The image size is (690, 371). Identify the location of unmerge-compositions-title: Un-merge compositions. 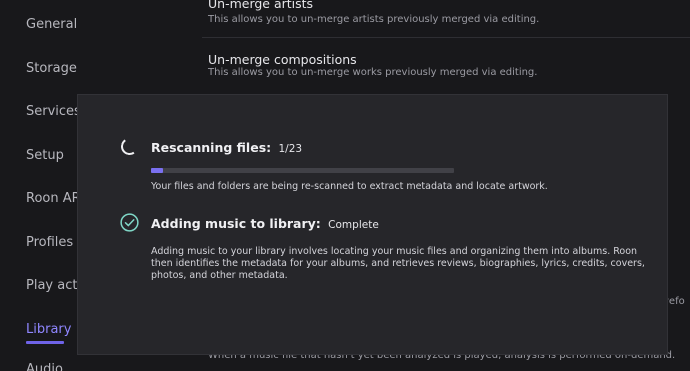
(282, 59).